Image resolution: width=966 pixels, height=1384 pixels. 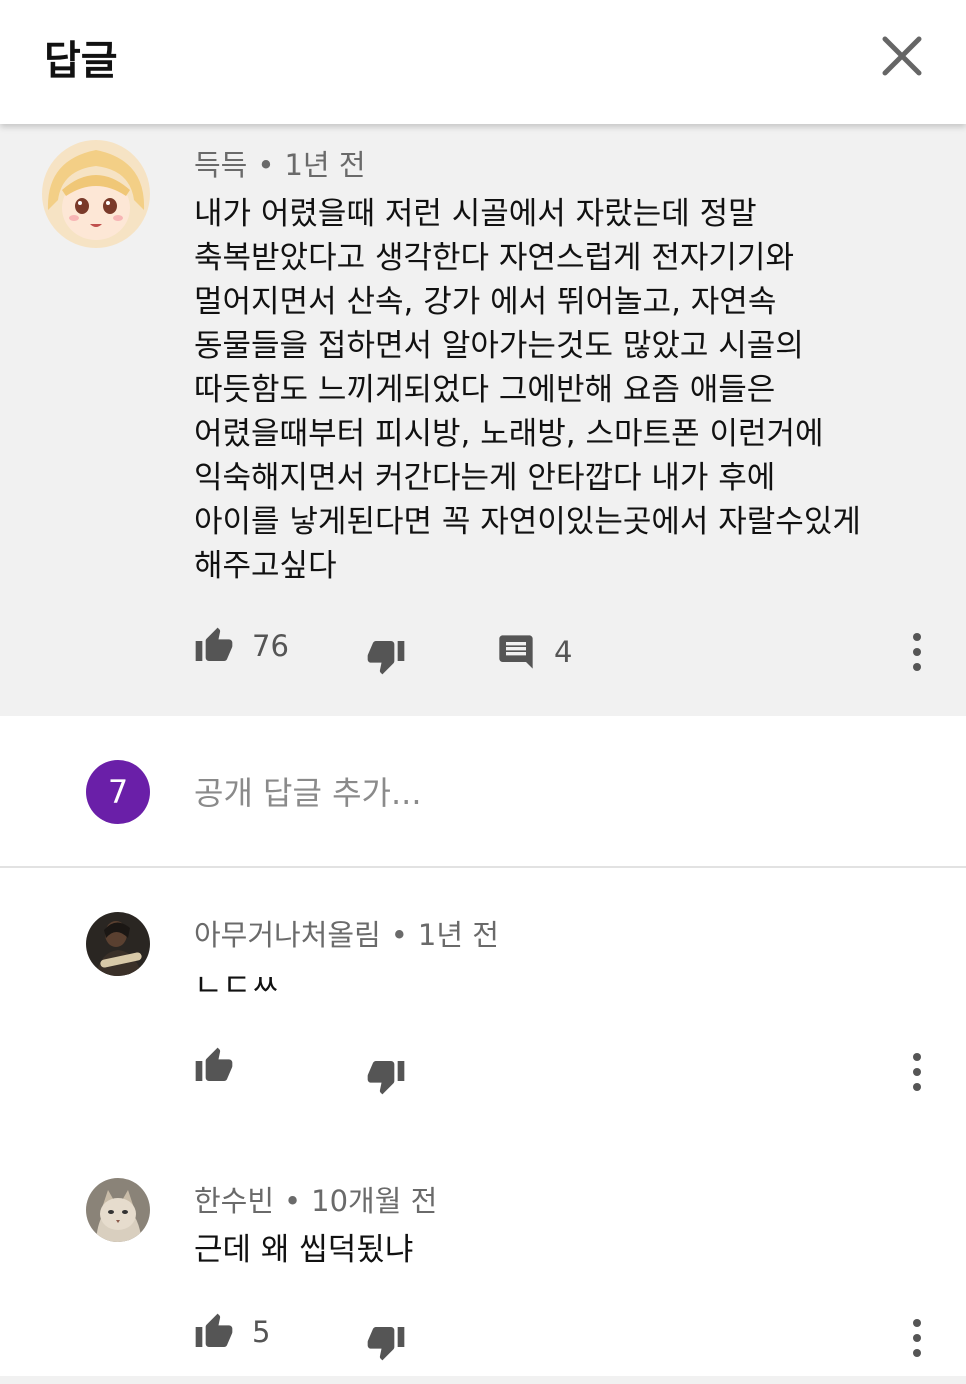 What do you see at coordinates (527, 522) in the screenshot?
I see `comment-line: 아이를 낳게된다면 꼭 자연이있는곳에서 자랄수있게` at bounding box center [527, 522].